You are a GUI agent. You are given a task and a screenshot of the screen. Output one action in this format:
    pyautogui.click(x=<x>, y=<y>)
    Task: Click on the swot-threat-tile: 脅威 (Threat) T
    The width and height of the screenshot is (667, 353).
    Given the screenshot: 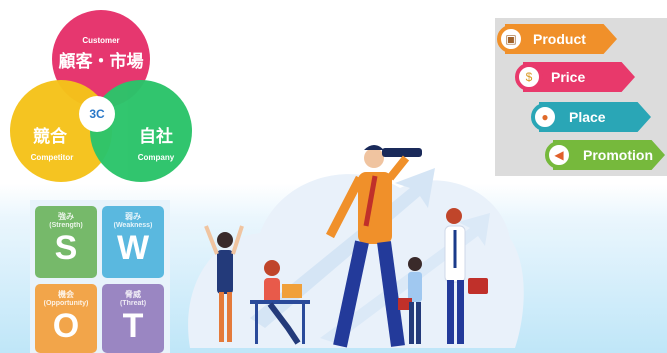 What is the action you would take?
    pyautogui.click(x=133, y=318)
    